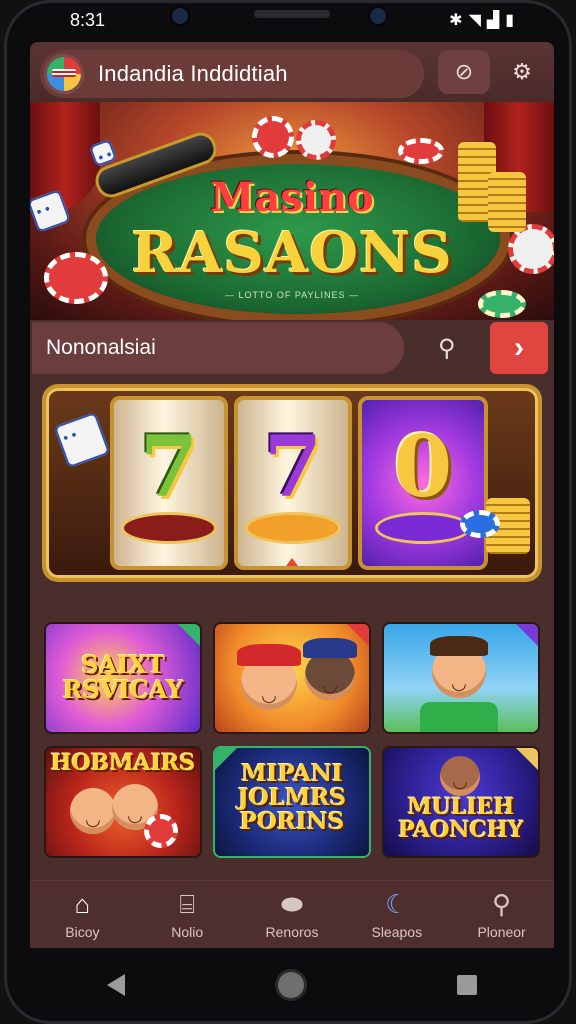 The width and height of the screenshot is (576, 1024). Describe the element at coordinates (82, 440) in the screenshot. I see `dice` at that location.